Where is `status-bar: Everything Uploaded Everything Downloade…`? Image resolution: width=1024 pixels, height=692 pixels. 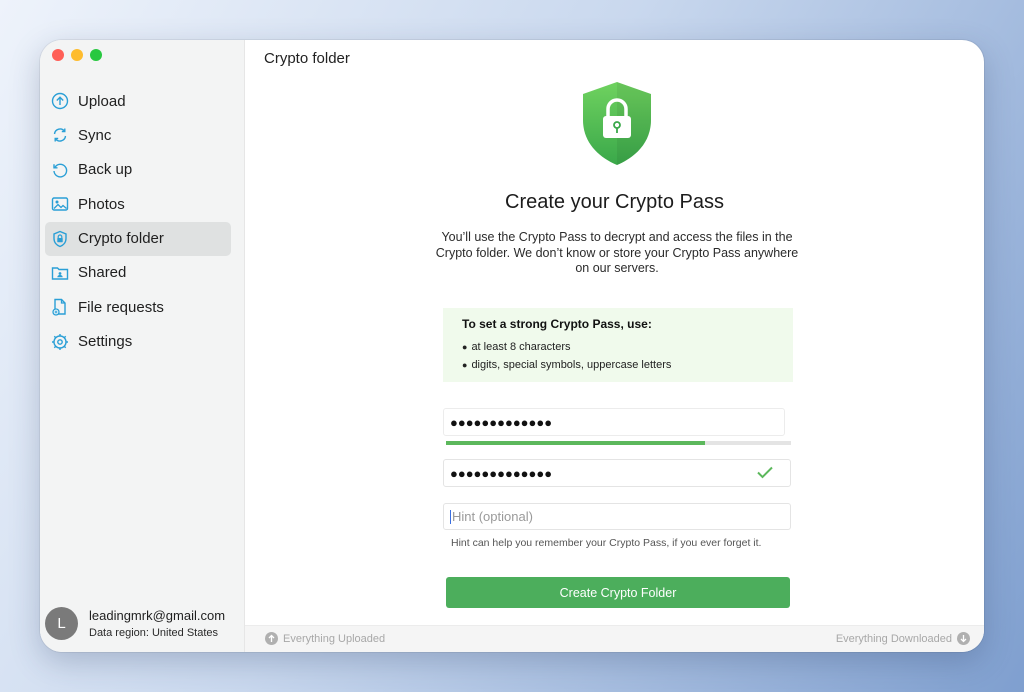 status-bar: Everything Uploaded Everything Downloade… is located at coordinates (614, 638).